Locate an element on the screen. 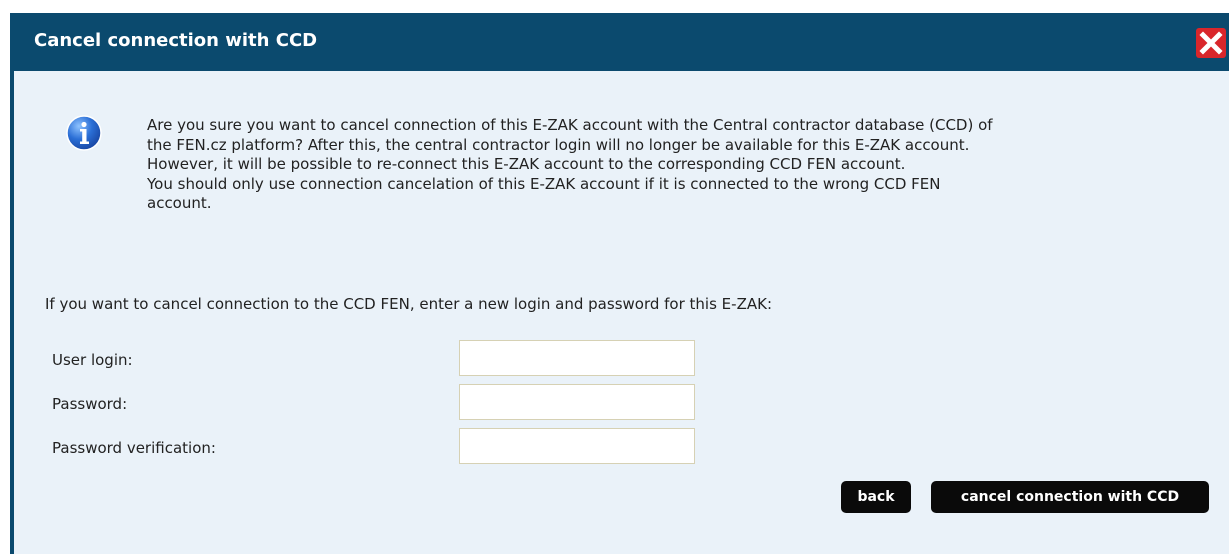  close-icon is located at coordinates (1211, 43).